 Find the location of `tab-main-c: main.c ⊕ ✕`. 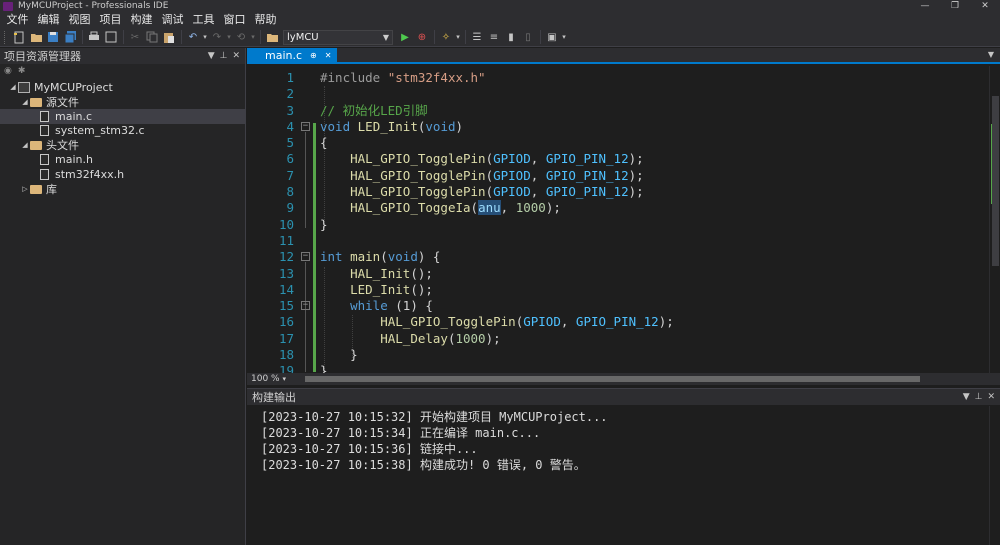

tab-main-c: main.c ⊕ ✕ is located at coordinates (292, 55).